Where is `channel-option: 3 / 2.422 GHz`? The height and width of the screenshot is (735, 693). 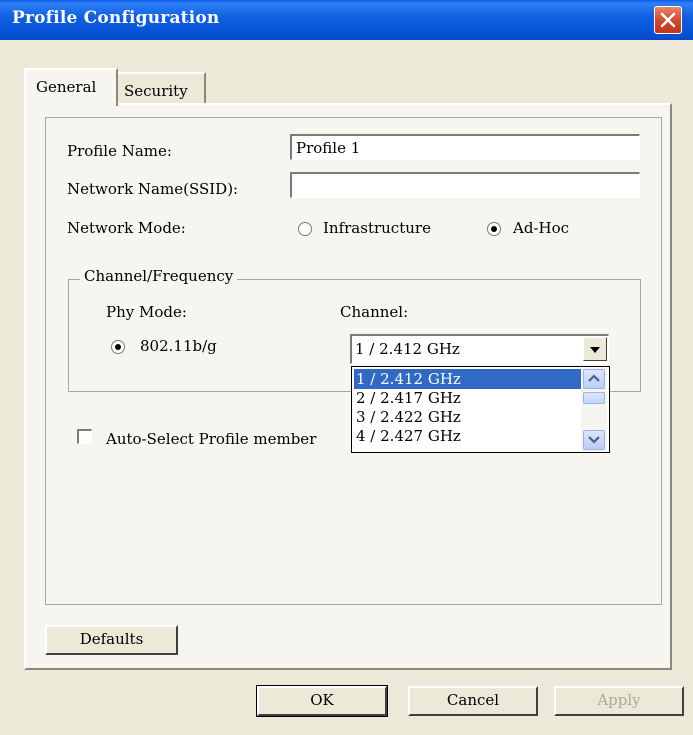
channel-option: 3 / 2.422 GHz is located at coordinates (468, 417).